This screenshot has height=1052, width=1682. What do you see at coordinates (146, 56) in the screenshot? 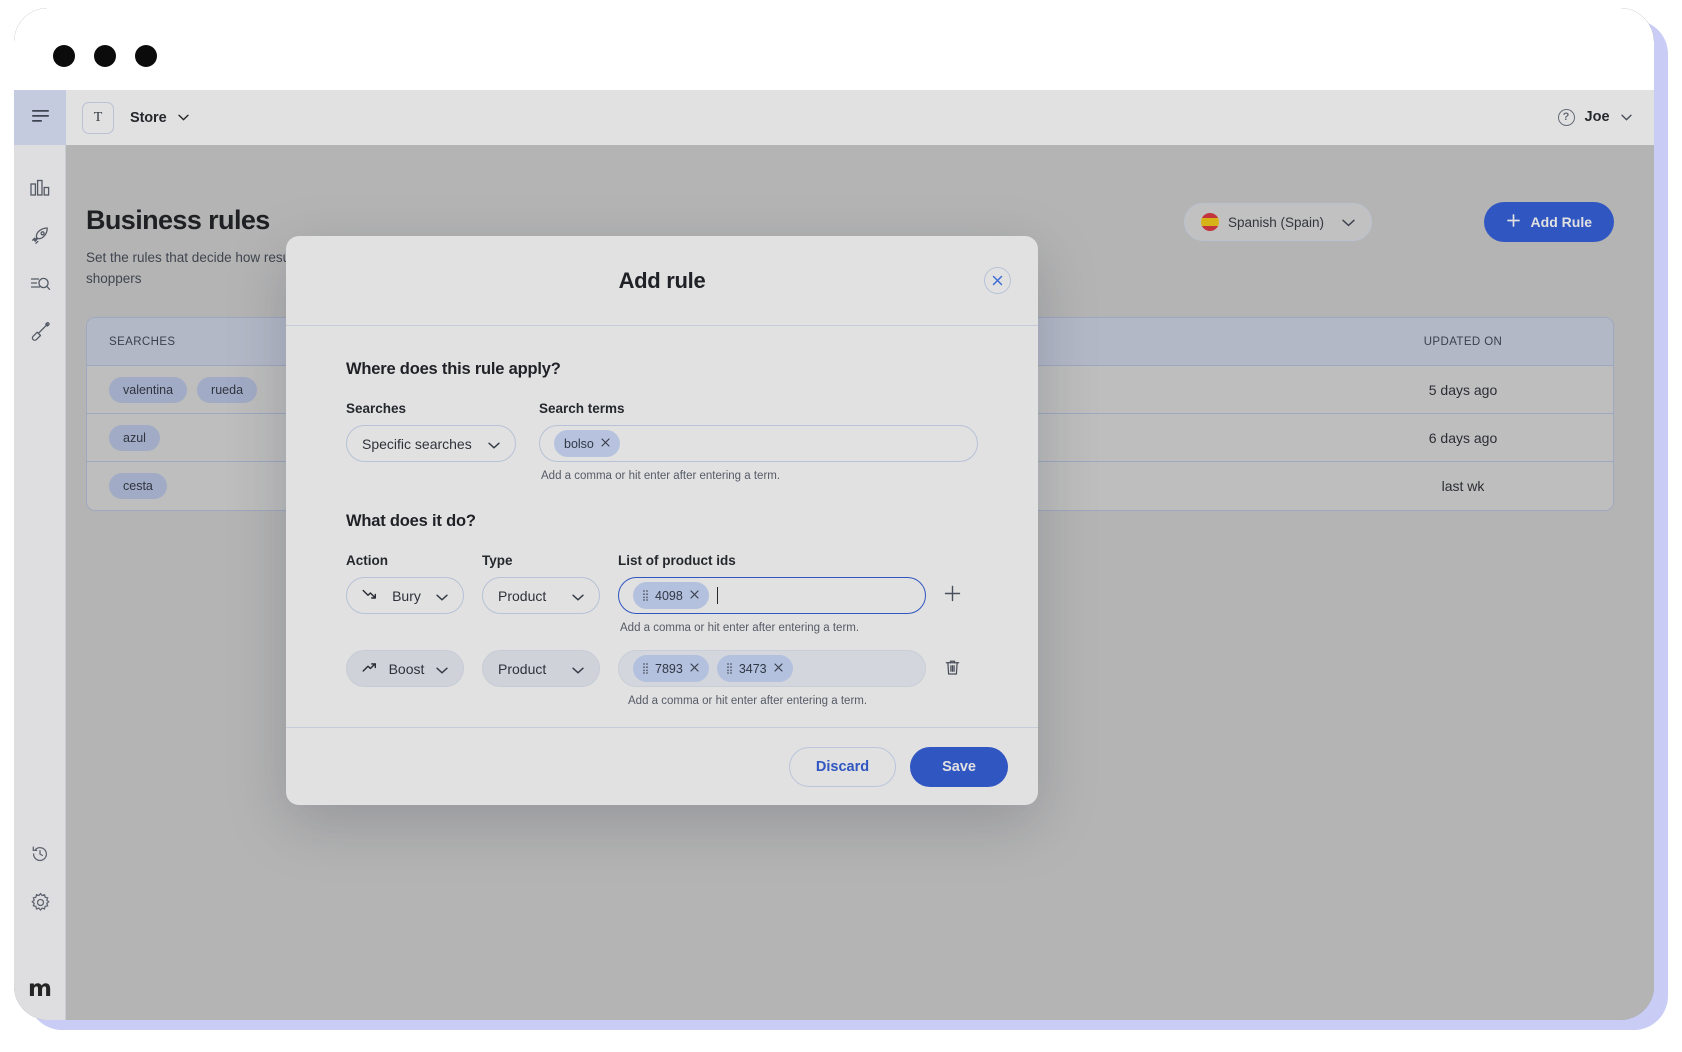
I see `window-maximize-dot` at bounding box center [146, 56].